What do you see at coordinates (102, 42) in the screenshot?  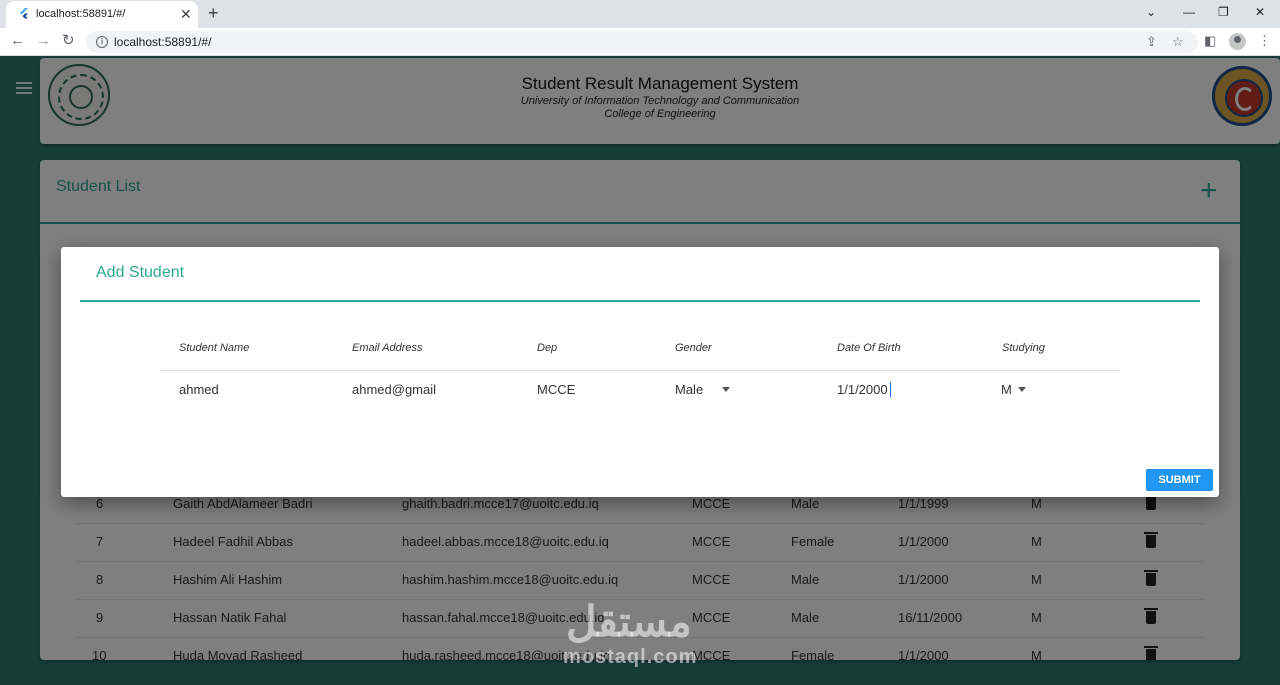 I see `site-info-icon: i` at bounding box center [102, 42].